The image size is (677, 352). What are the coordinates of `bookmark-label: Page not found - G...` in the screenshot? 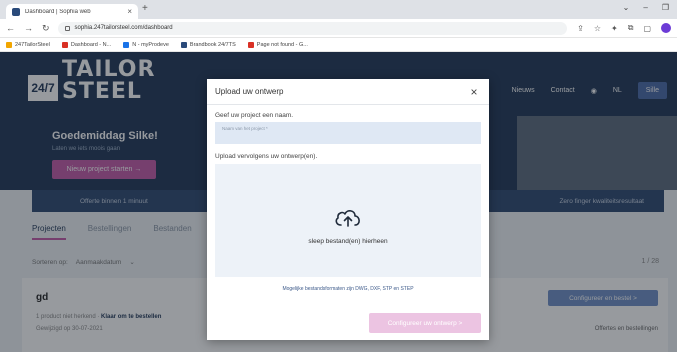 It's located at (282, 44).